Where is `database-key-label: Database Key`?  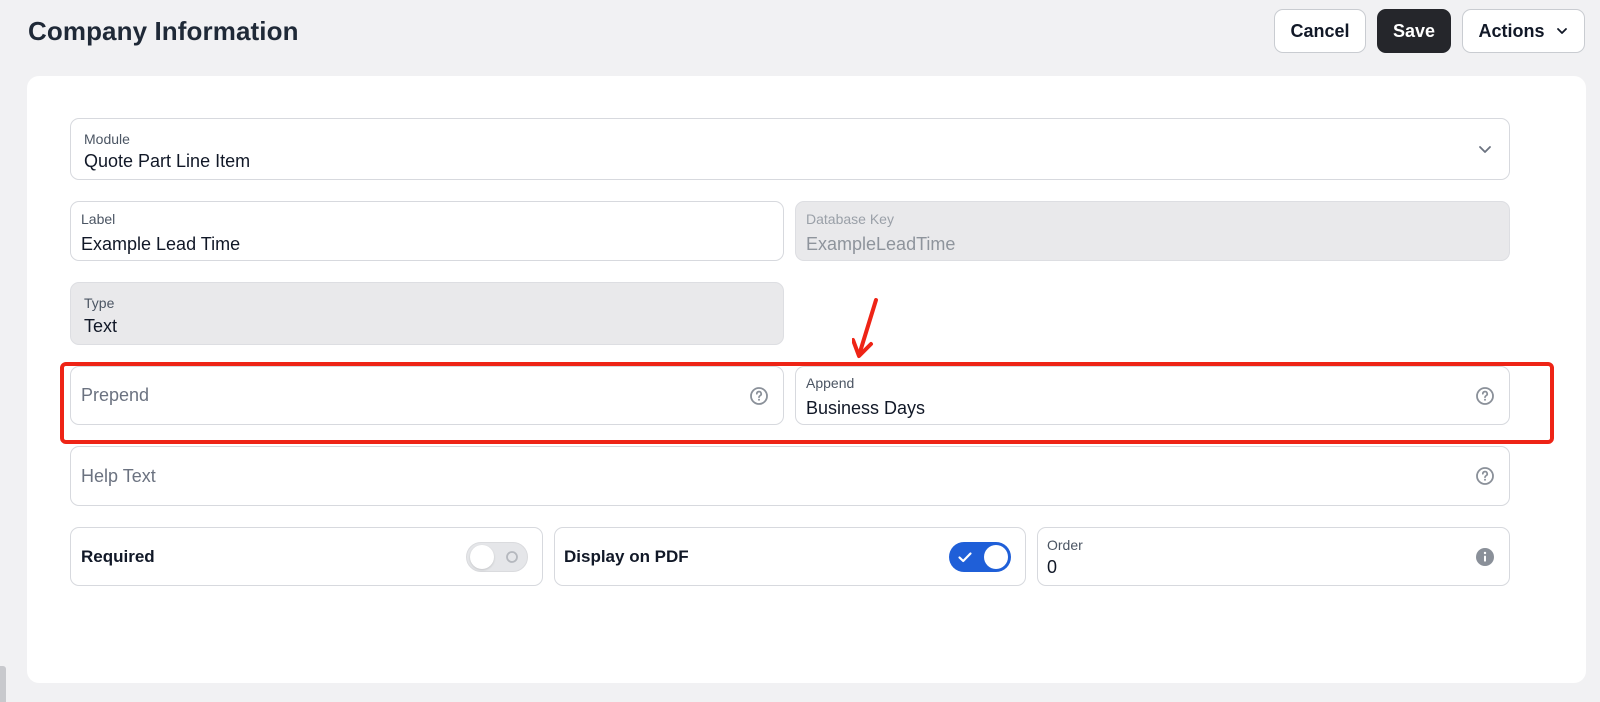 database-key-label: Database Key is located at coordinates (850, 219).